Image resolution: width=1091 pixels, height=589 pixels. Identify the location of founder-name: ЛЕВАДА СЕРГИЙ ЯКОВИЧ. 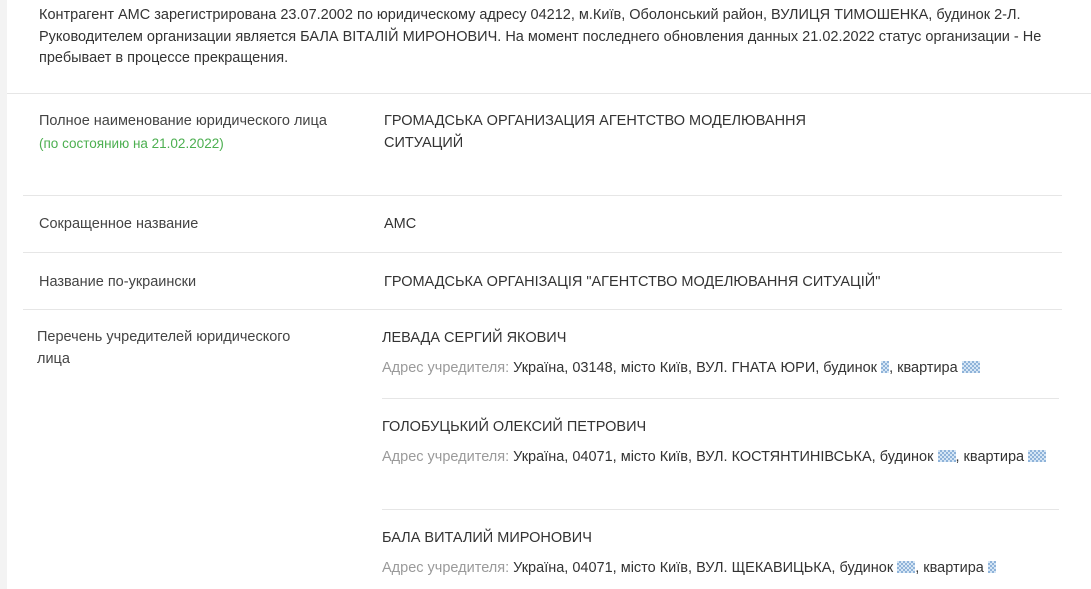
(474, 338).